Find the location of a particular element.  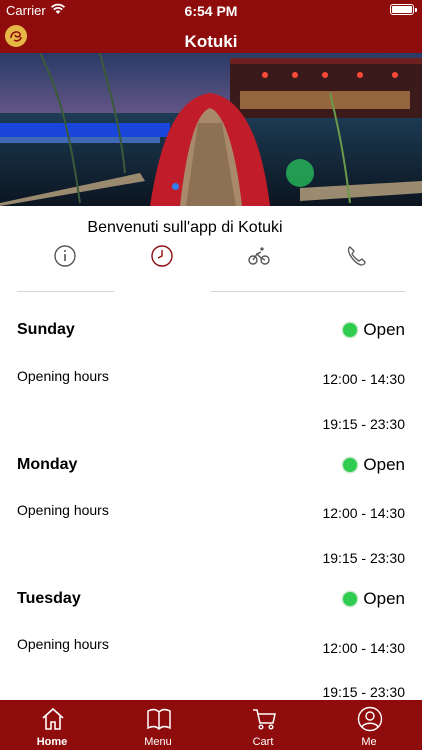

tab-home: Home is located at coordinates (52, 725).